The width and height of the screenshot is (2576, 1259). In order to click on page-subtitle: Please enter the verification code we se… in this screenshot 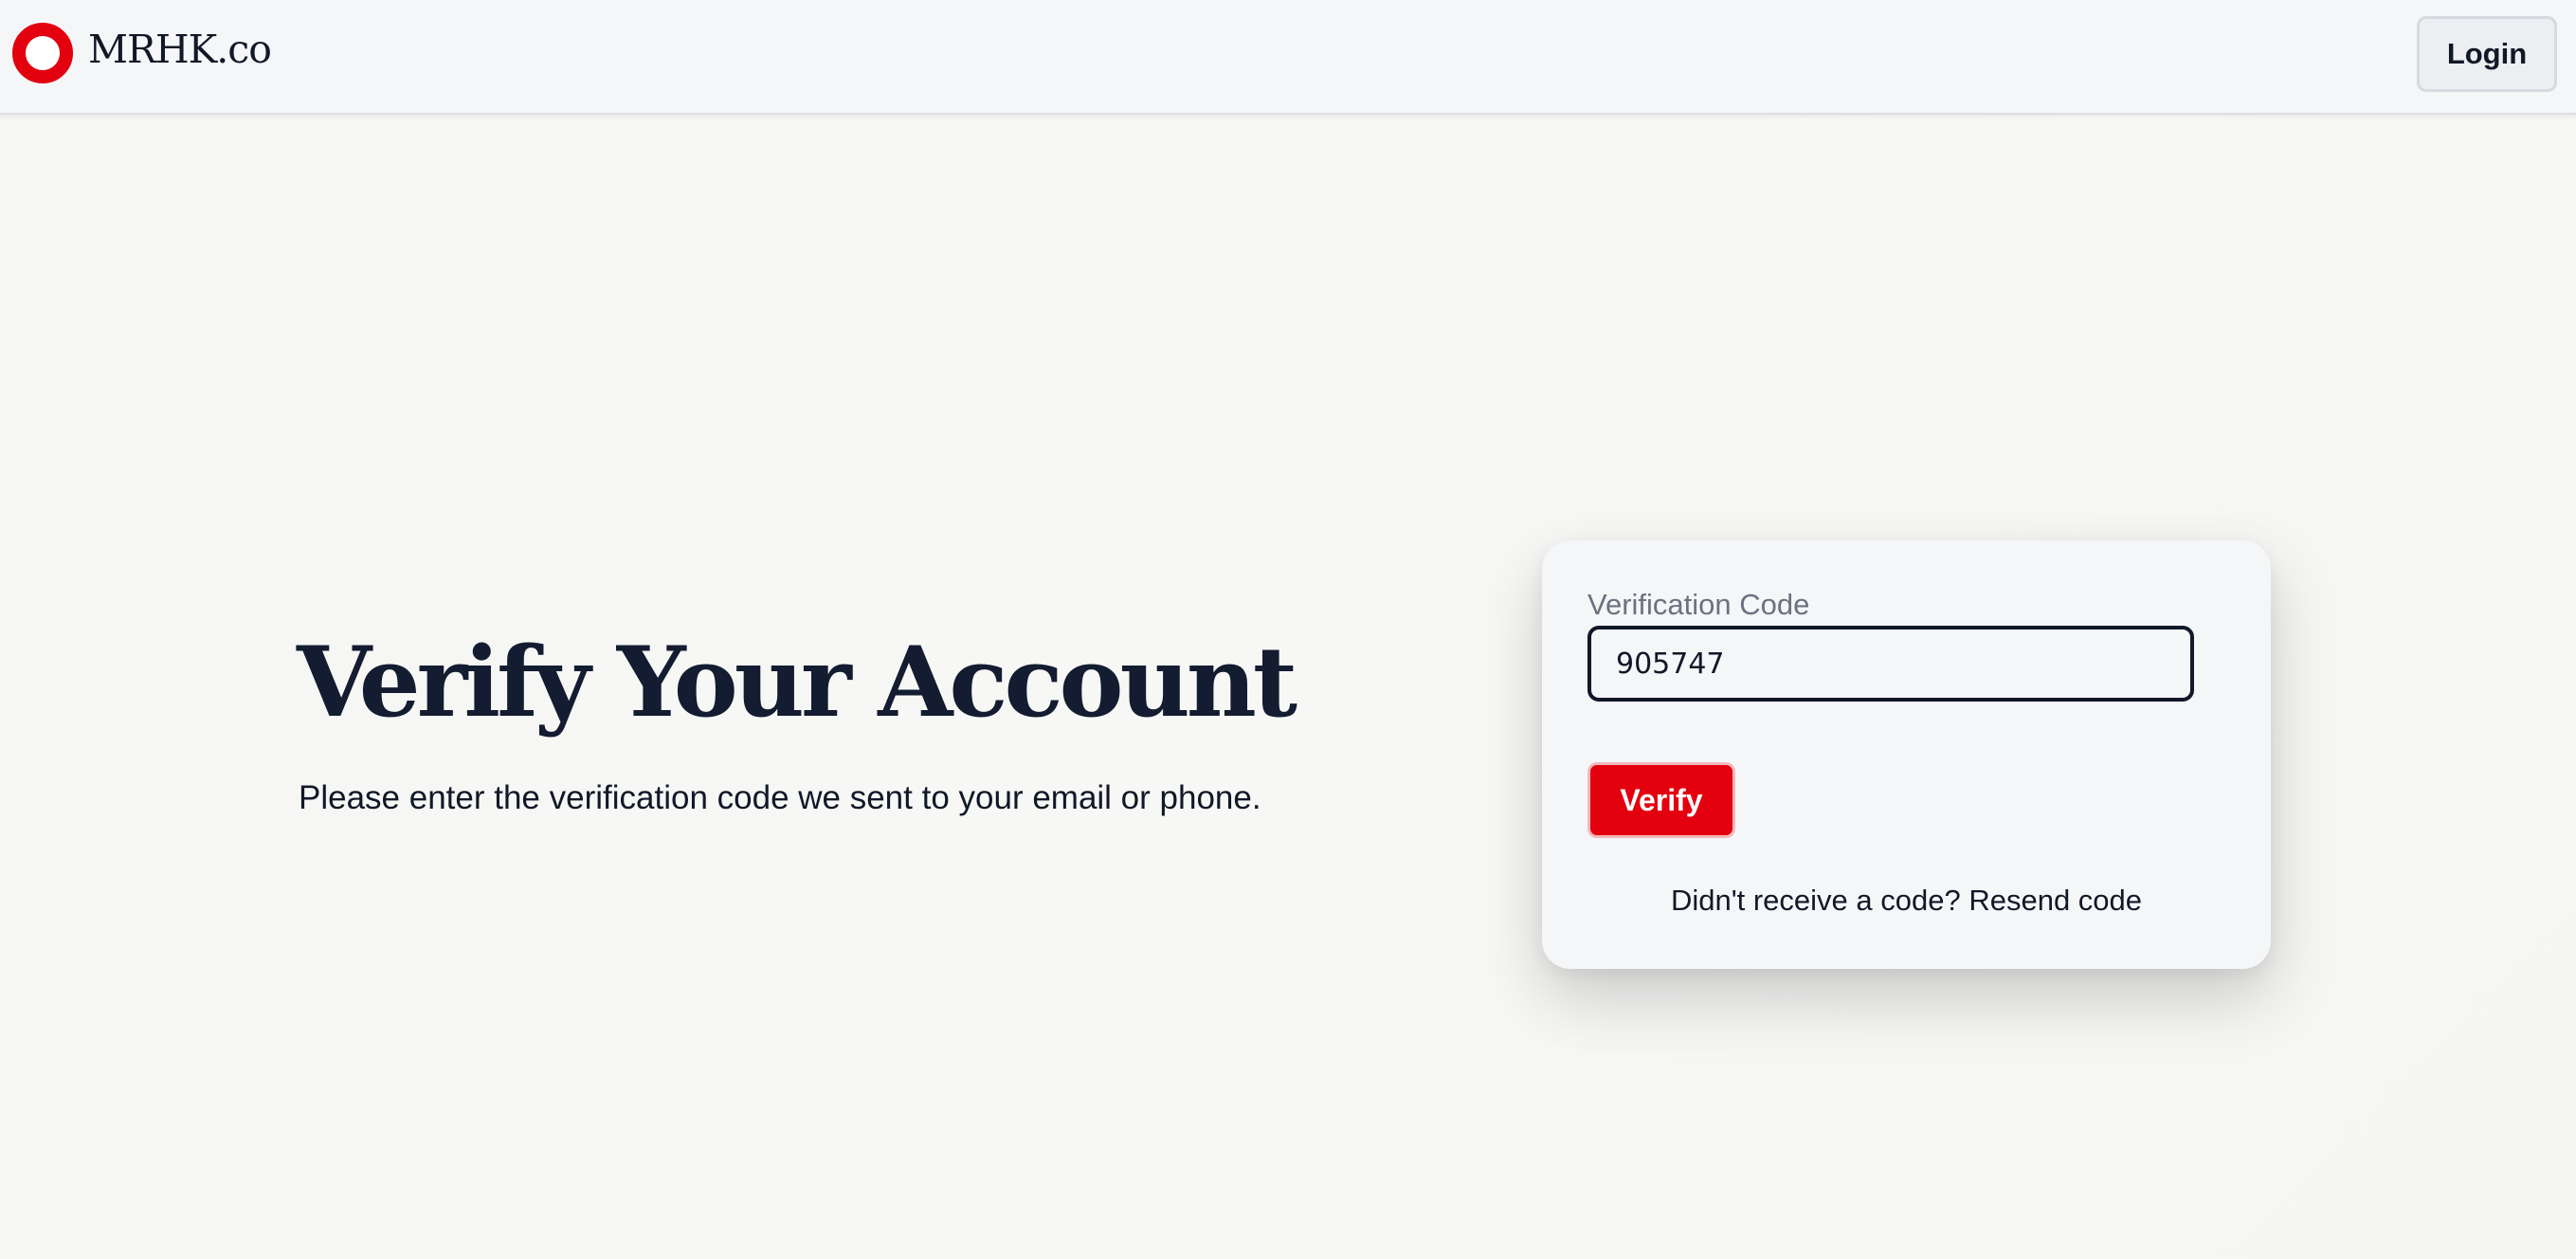, I will do `click(780, 797)`.